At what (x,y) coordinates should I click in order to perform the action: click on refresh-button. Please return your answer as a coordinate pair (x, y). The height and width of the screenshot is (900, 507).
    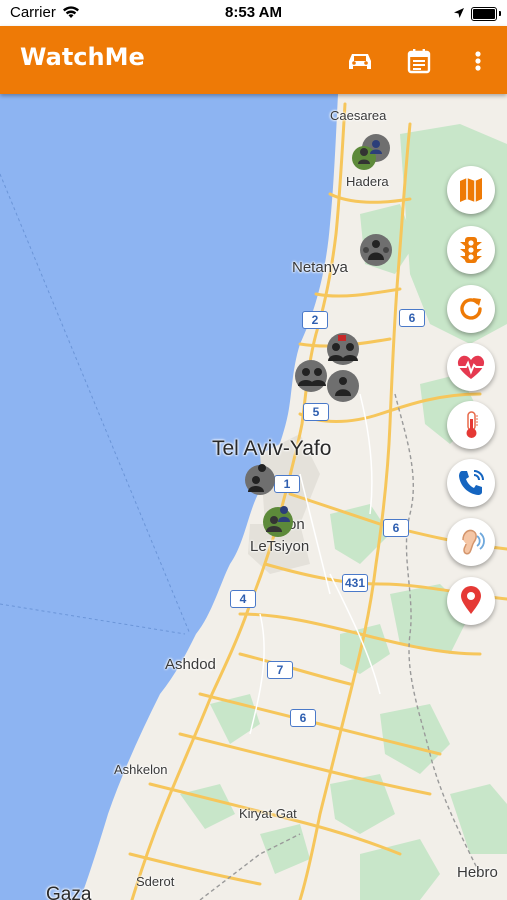
    Looking at the image, I should click on (471, 309).